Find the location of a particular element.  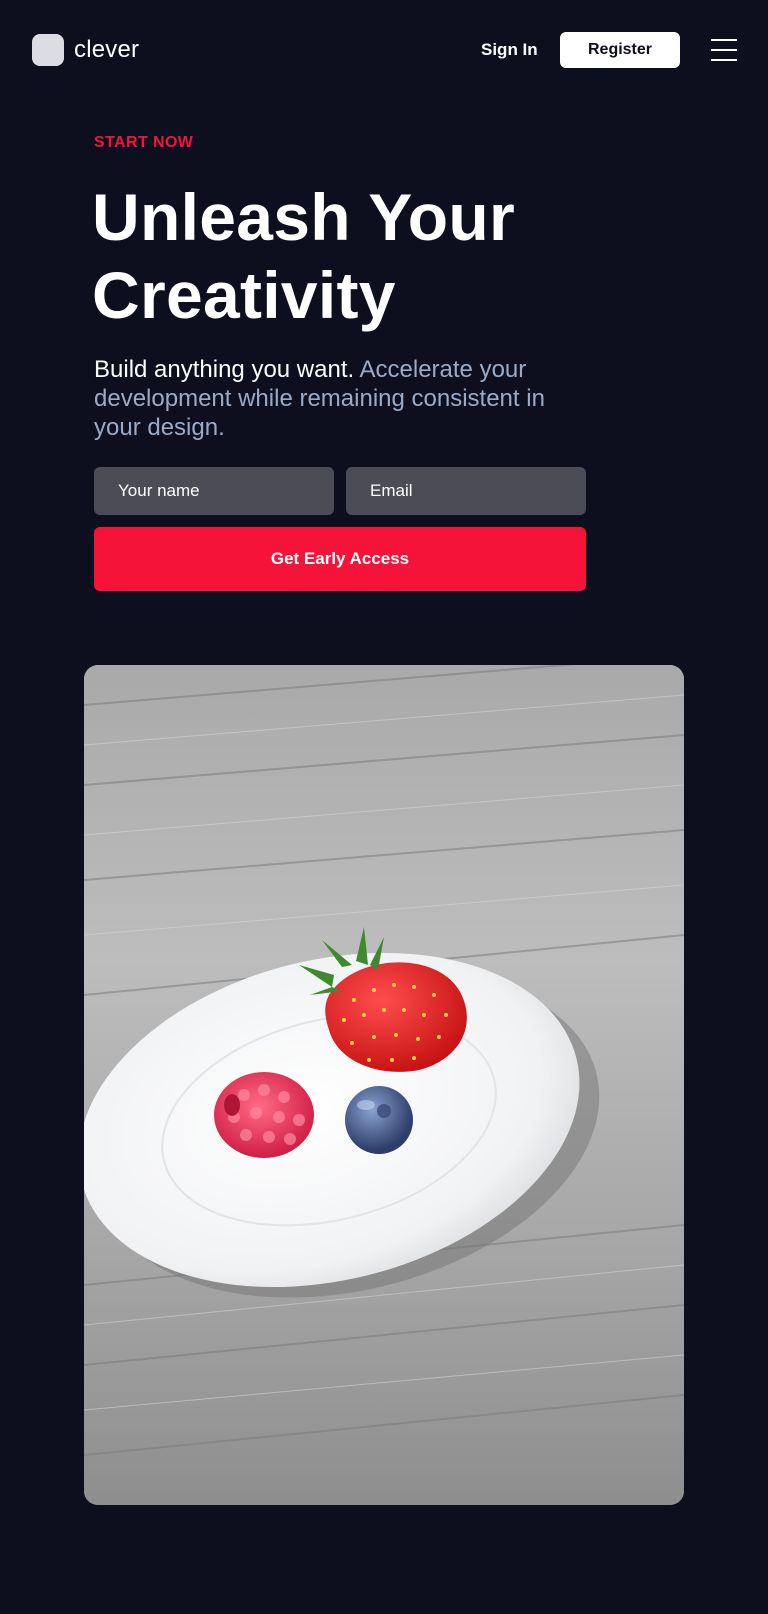

hero-headline: Unleash Your Creativity is located at coordinates (372, 256).